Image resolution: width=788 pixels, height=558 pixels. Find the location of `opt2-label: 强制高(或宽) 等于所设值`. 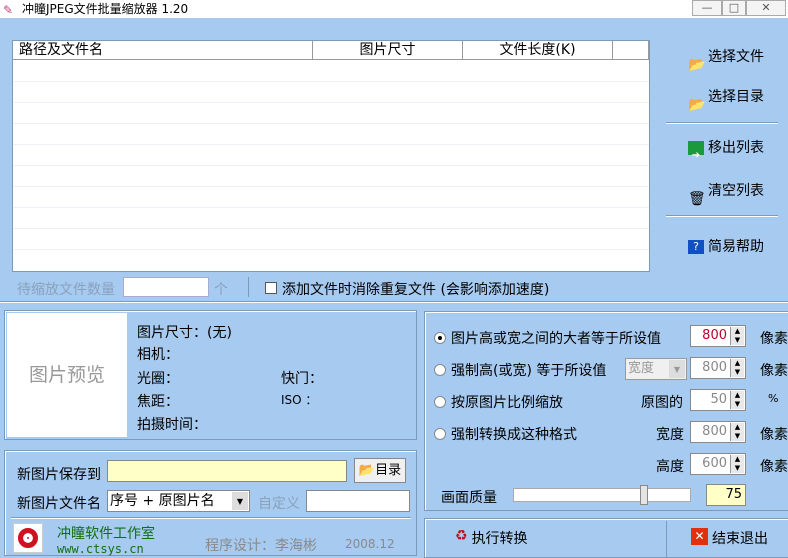

opt2-label: 强制高(或宽) 等于所设值 is located at coordinates (529, 371).